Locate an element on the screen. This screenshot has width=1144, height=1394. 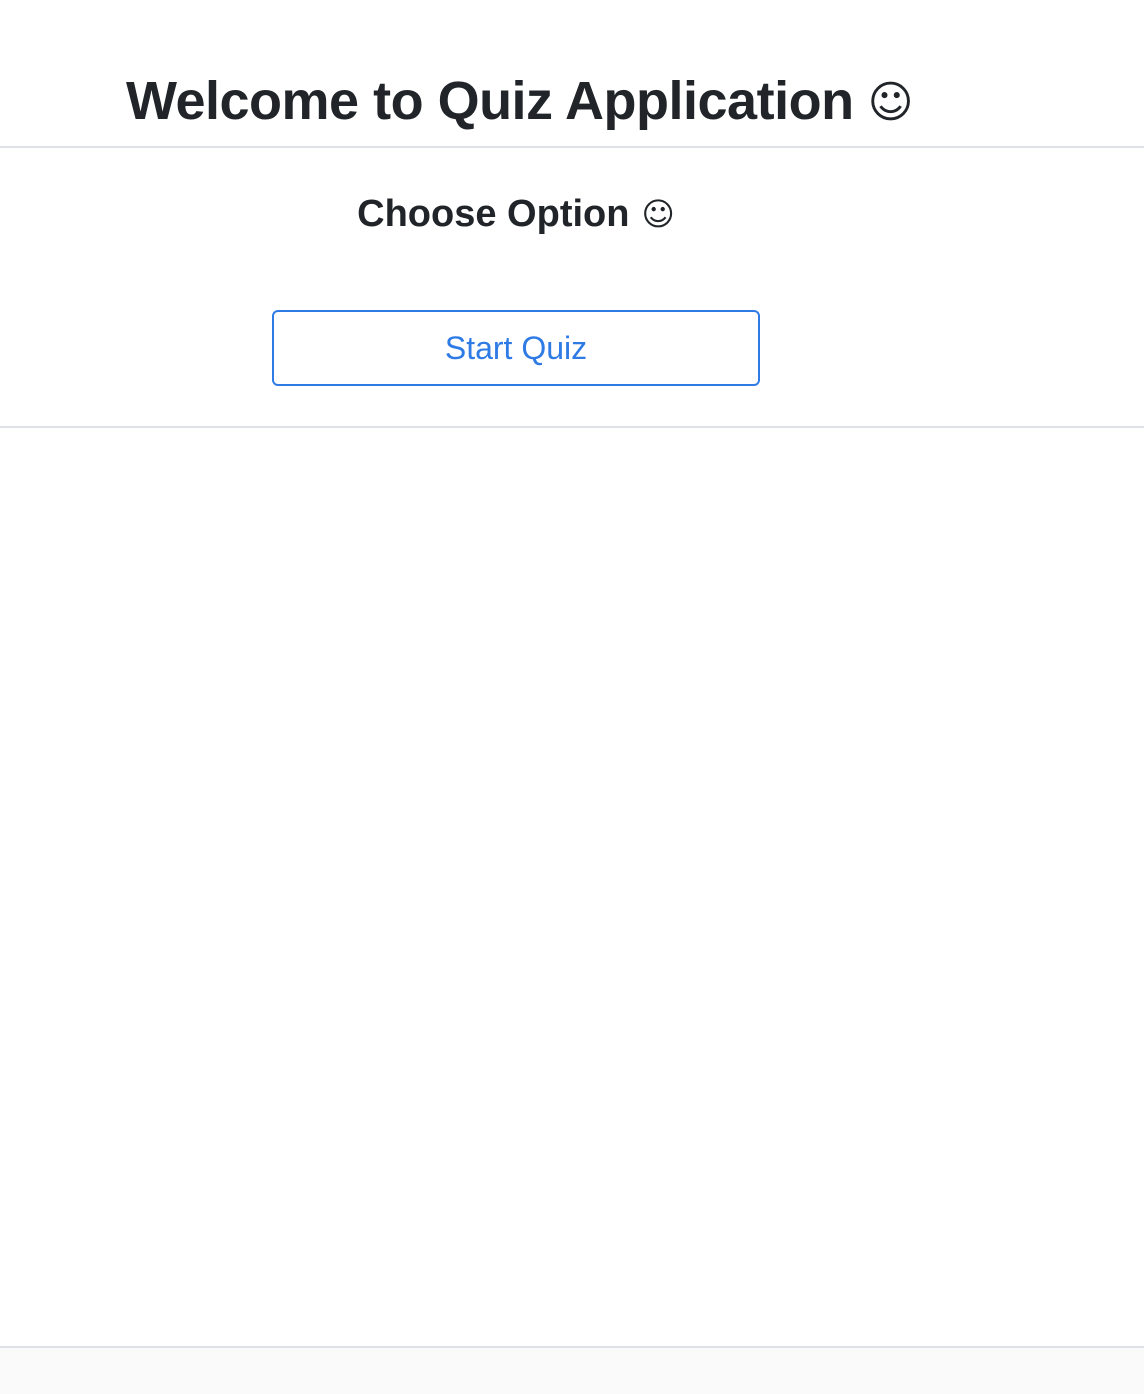
section-title: Choose Option ☺ is located at coordinates (516, 214).